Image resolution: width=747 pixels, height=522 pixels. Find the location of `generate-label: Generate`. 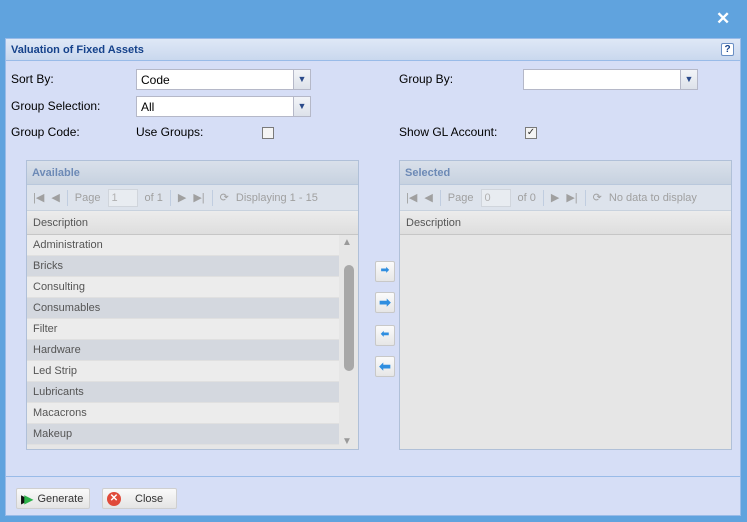

generate-label: Generate is located at coordinates (60, 498).